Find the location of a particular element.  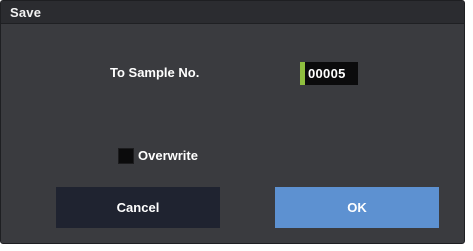

overwrite-checkbox is located at coordinates (126, 156).